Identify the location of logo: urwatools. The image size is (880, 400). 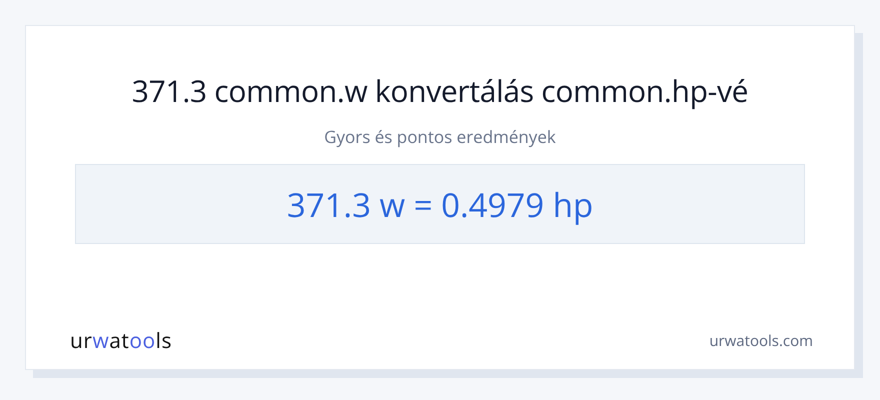
(121, 341).